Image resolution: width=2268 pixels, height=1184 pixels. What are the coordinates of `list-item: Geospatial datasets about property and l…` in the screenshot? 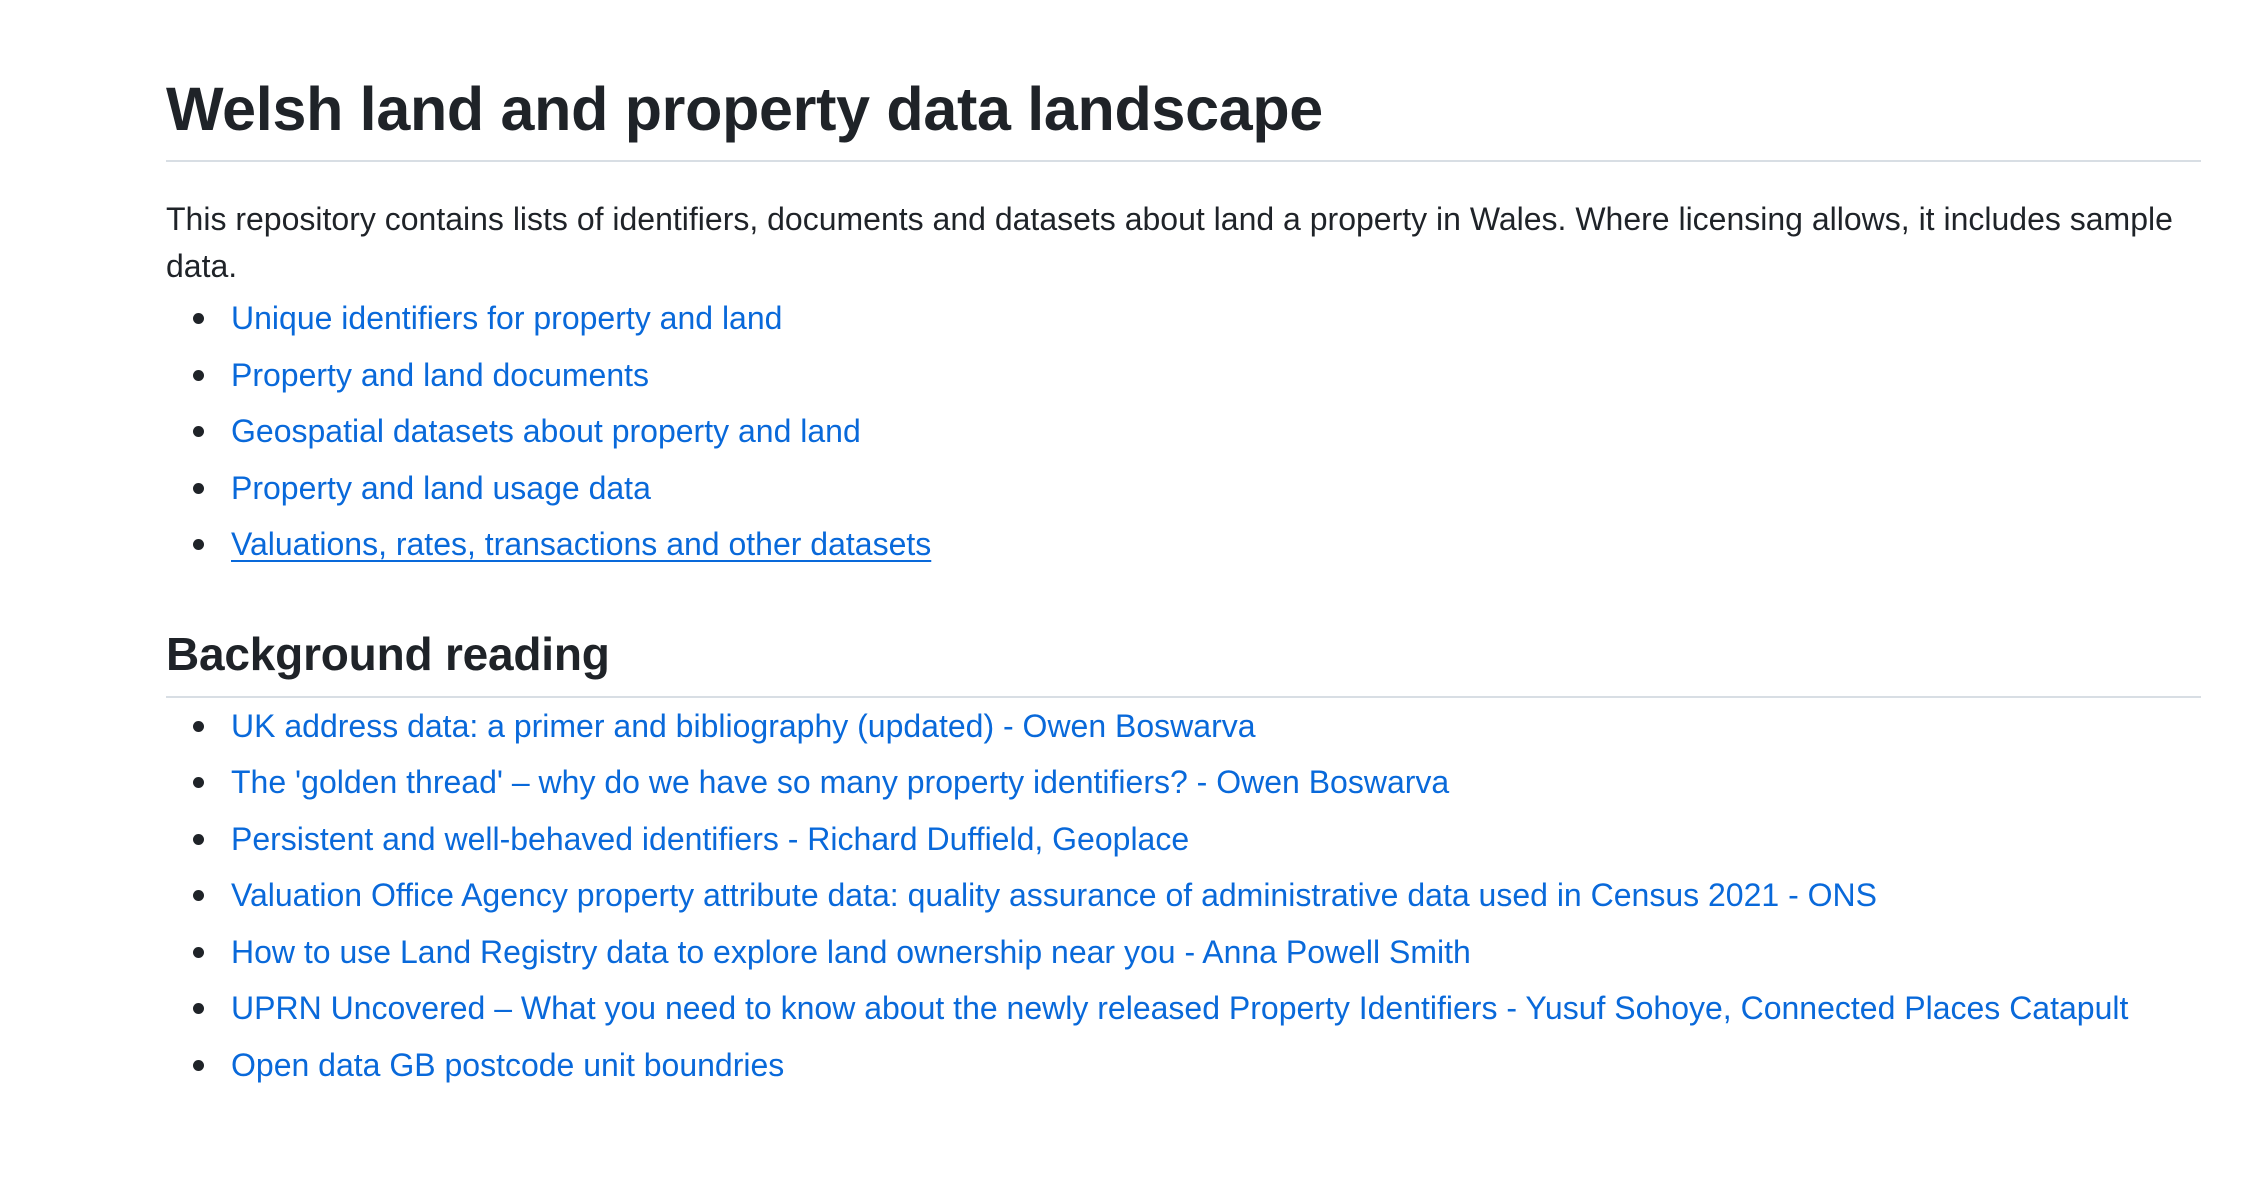 It's located at (1183, 431).